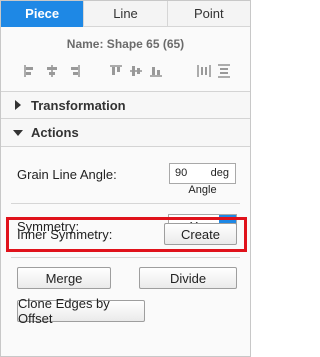 This screenshot has height=357, width=320. I want to click on panel-tabs: Piece Line Point, so click(125, 14).